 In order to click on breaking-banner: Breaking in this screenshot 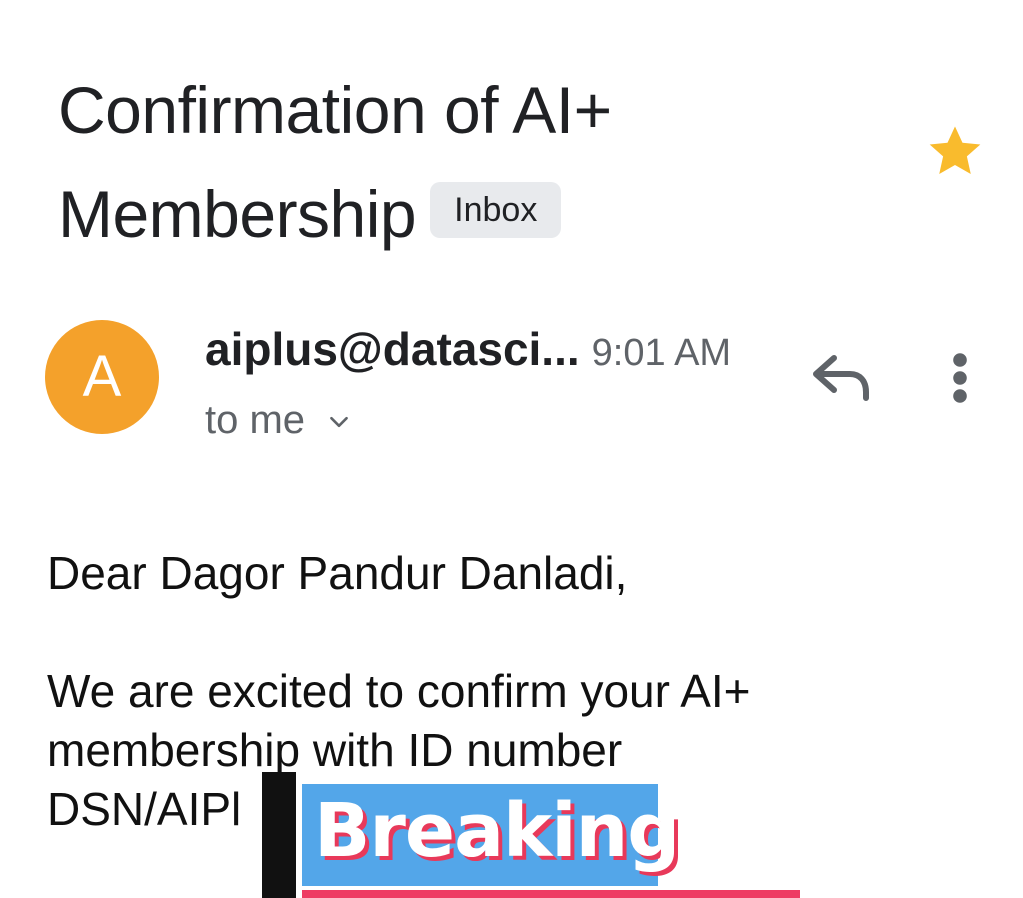, I will do `click(491, 835)`.